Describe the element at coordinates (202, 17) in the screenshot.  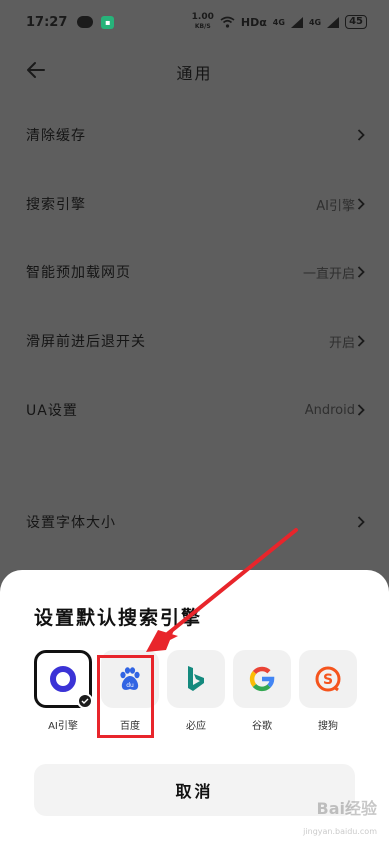
I see `speed-value: 1.00` at that location.